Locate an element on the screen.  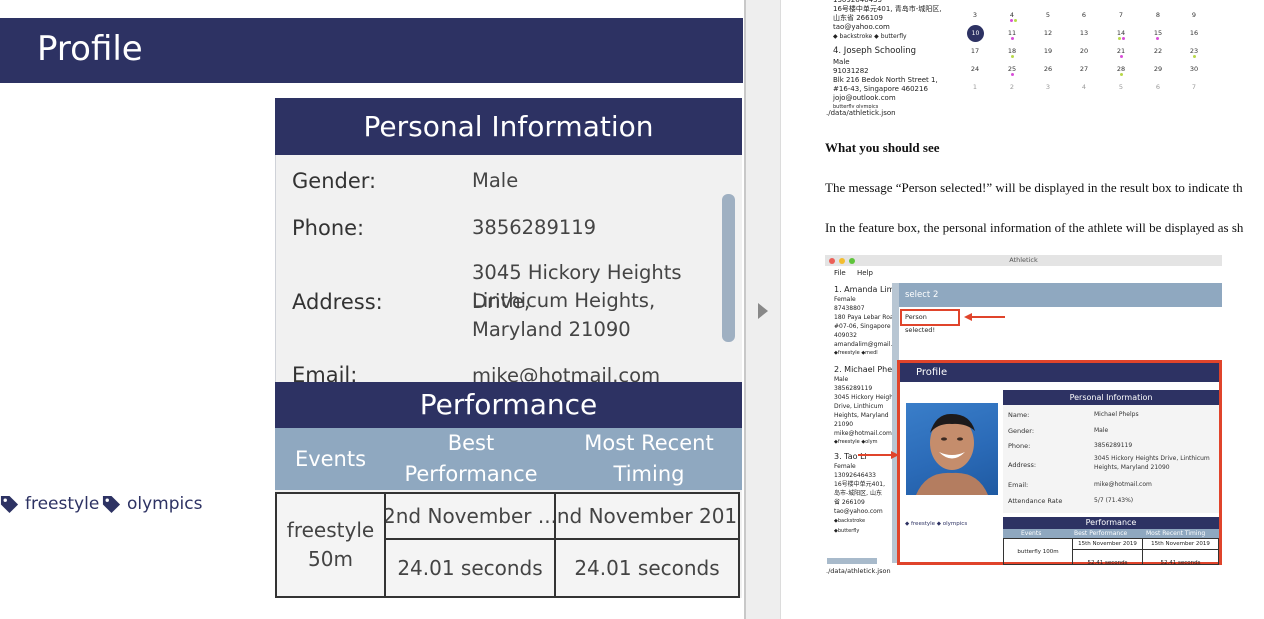
calendar-today: 10 is located at coordinates (975, 33).